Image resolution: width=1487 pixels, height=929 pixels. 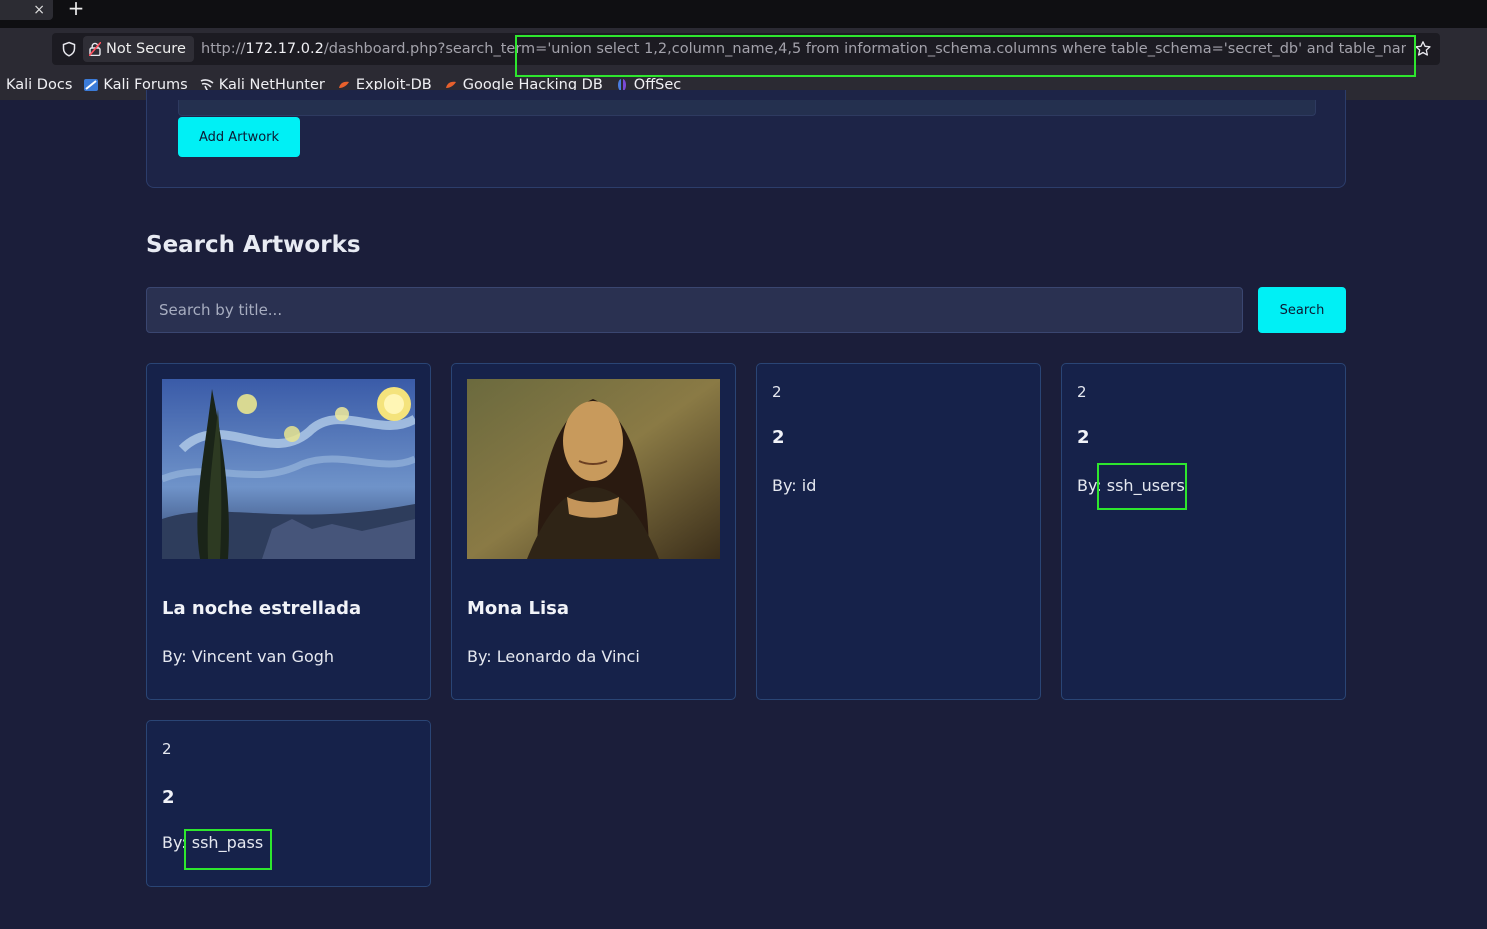 What do you see at coordinates (593, 469) in the screenshot?
I see `mona-lisa-image` at bounding box center [593, 469].